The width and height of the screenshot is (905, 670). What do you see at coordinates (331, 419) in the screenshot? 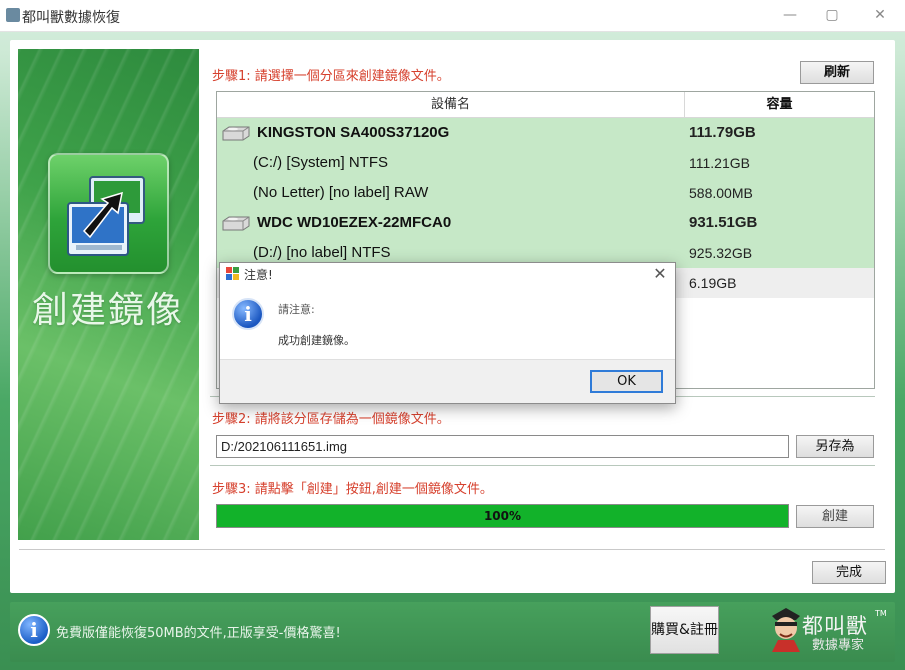
I see `step2-label: 步驟2: 請將該分區存儲為一個鏡像文件。` at bounding box center [331, 419].